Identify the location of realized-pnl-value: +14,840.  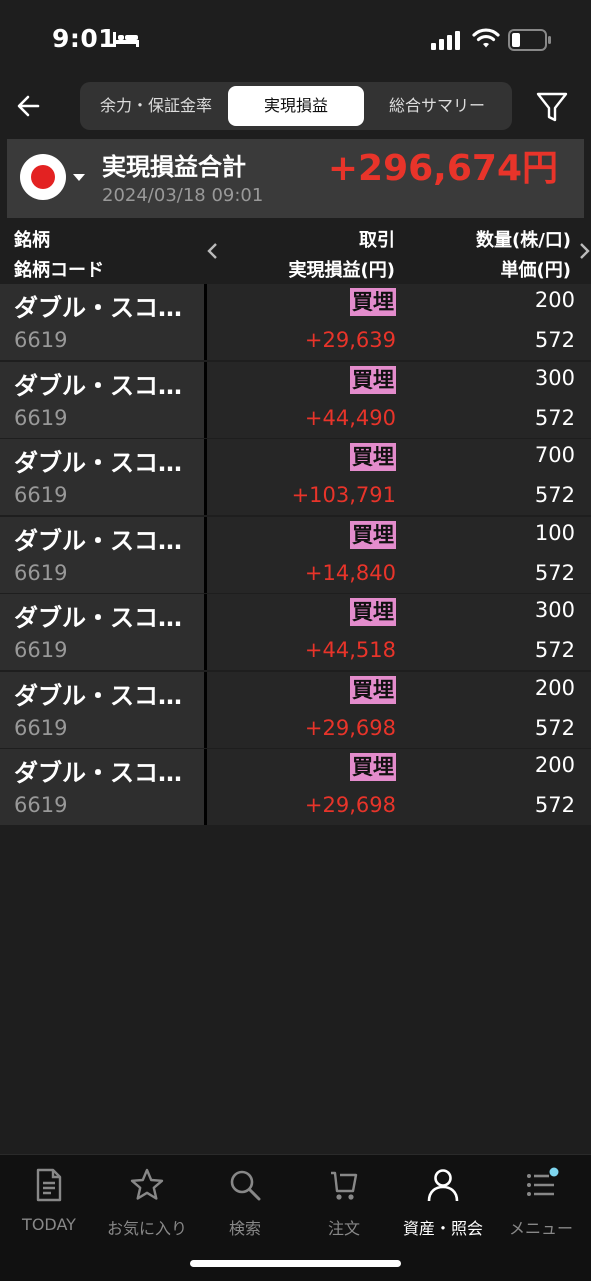
(350, 572).